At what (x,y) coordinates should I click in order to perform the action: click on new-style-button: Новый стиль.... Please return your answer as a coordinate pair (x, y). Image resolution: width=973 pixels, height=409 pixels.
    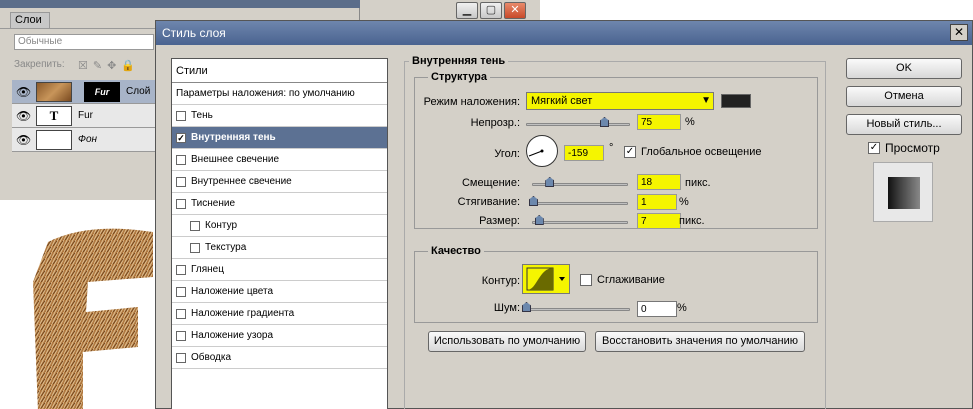
    Looking at the image, I should click on (904, 124).